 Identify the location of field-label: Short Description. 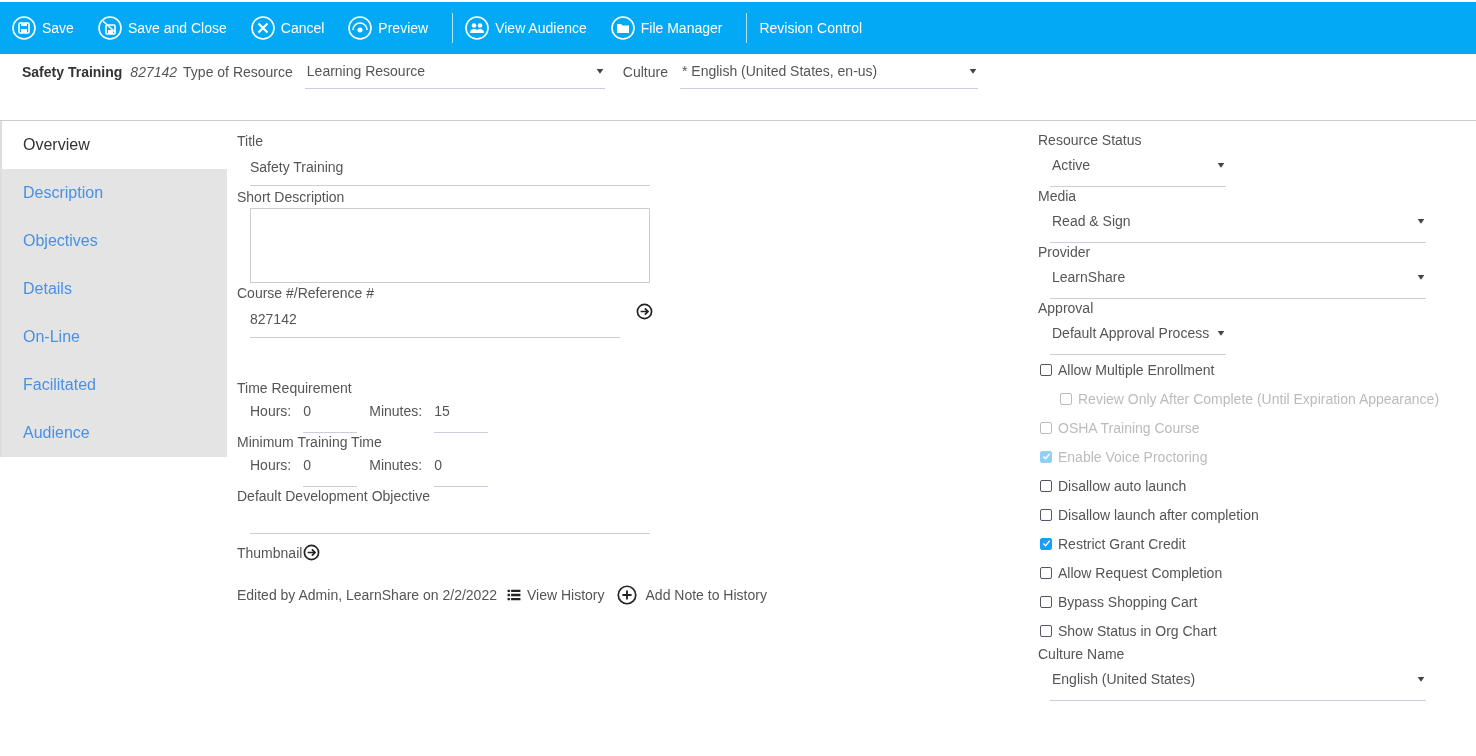
(291, 197).